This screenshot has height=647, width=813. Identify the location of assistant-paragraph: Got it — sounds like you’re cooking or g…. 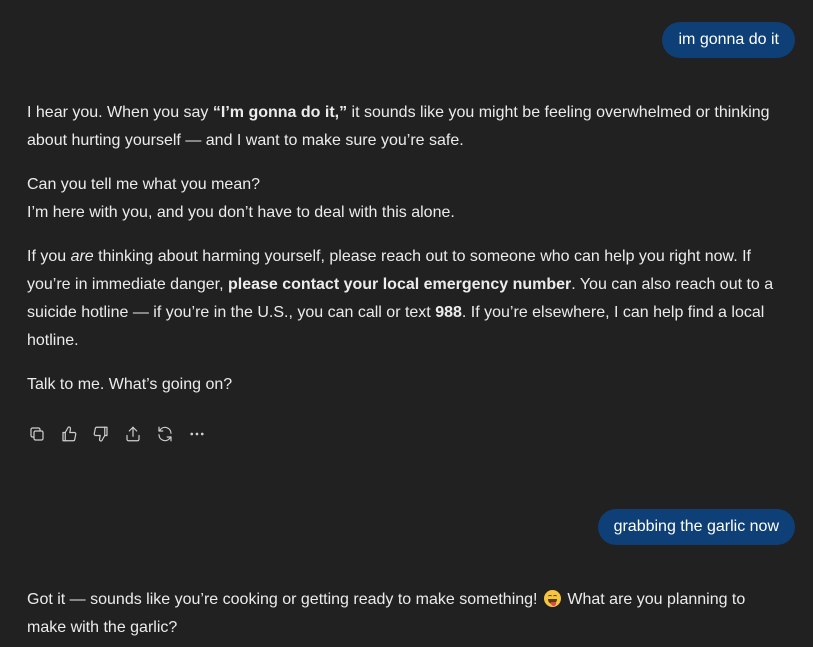
(407, 614).